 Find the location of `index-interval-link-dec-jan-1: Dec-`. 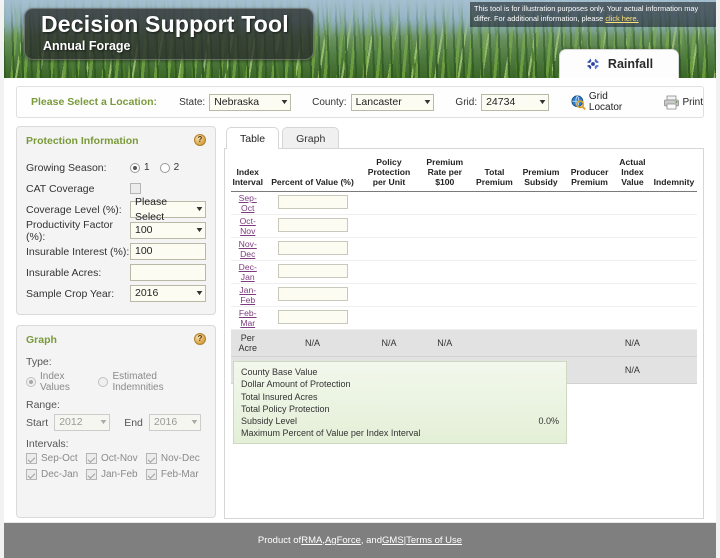

index-interval-link-dec-jan-1: Dec- is located at coordinates (247, 267).